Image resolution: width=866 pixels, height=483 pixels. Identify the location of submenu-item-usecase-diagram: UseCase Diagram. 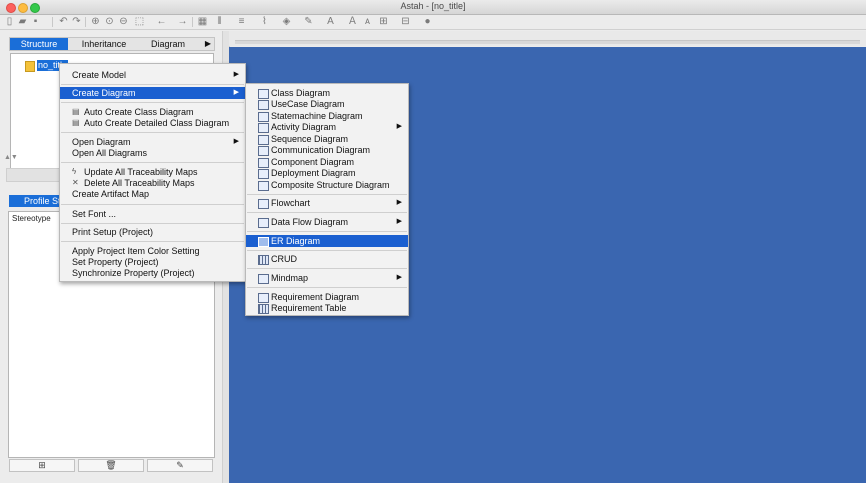
(327, 104).